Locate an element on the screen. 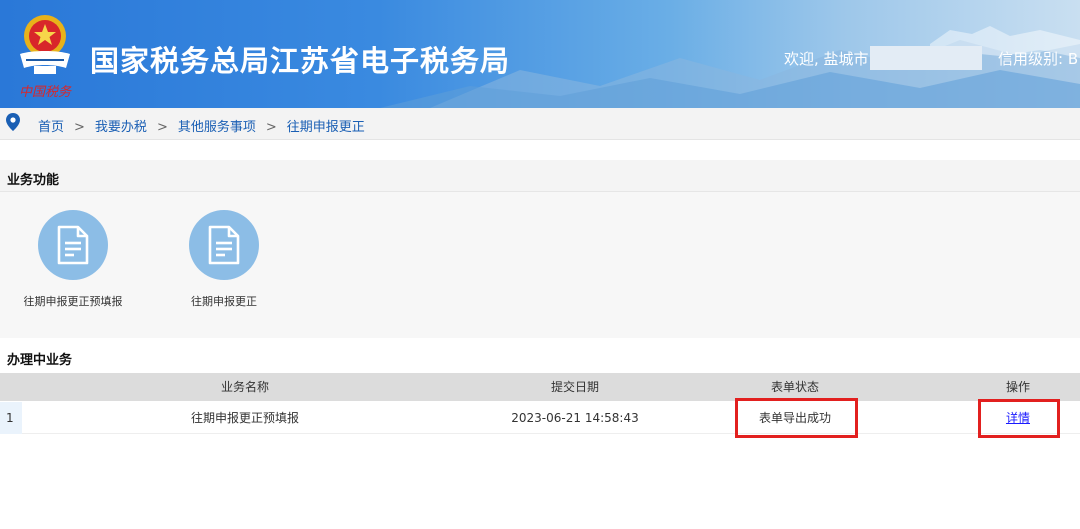 The width and height of the screenshot is (1080, 529). column-header-action: 操作 is located at coordinates (1017, 387).